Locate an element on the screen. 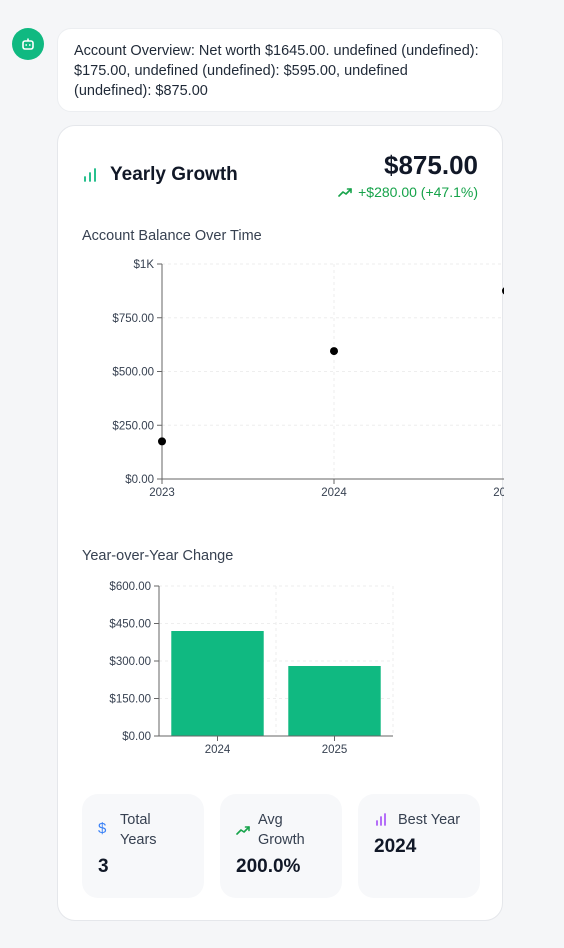 Image resolution: width=564 pixels, height=948 pixels. current-value: $875.00 is located at coordinates (431, 165).